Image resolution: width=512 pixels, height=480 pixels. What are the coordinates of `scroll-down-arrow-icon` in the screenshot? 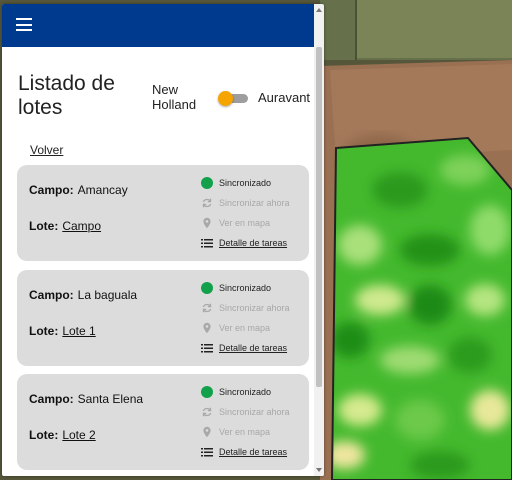 It's located at (319, 470).